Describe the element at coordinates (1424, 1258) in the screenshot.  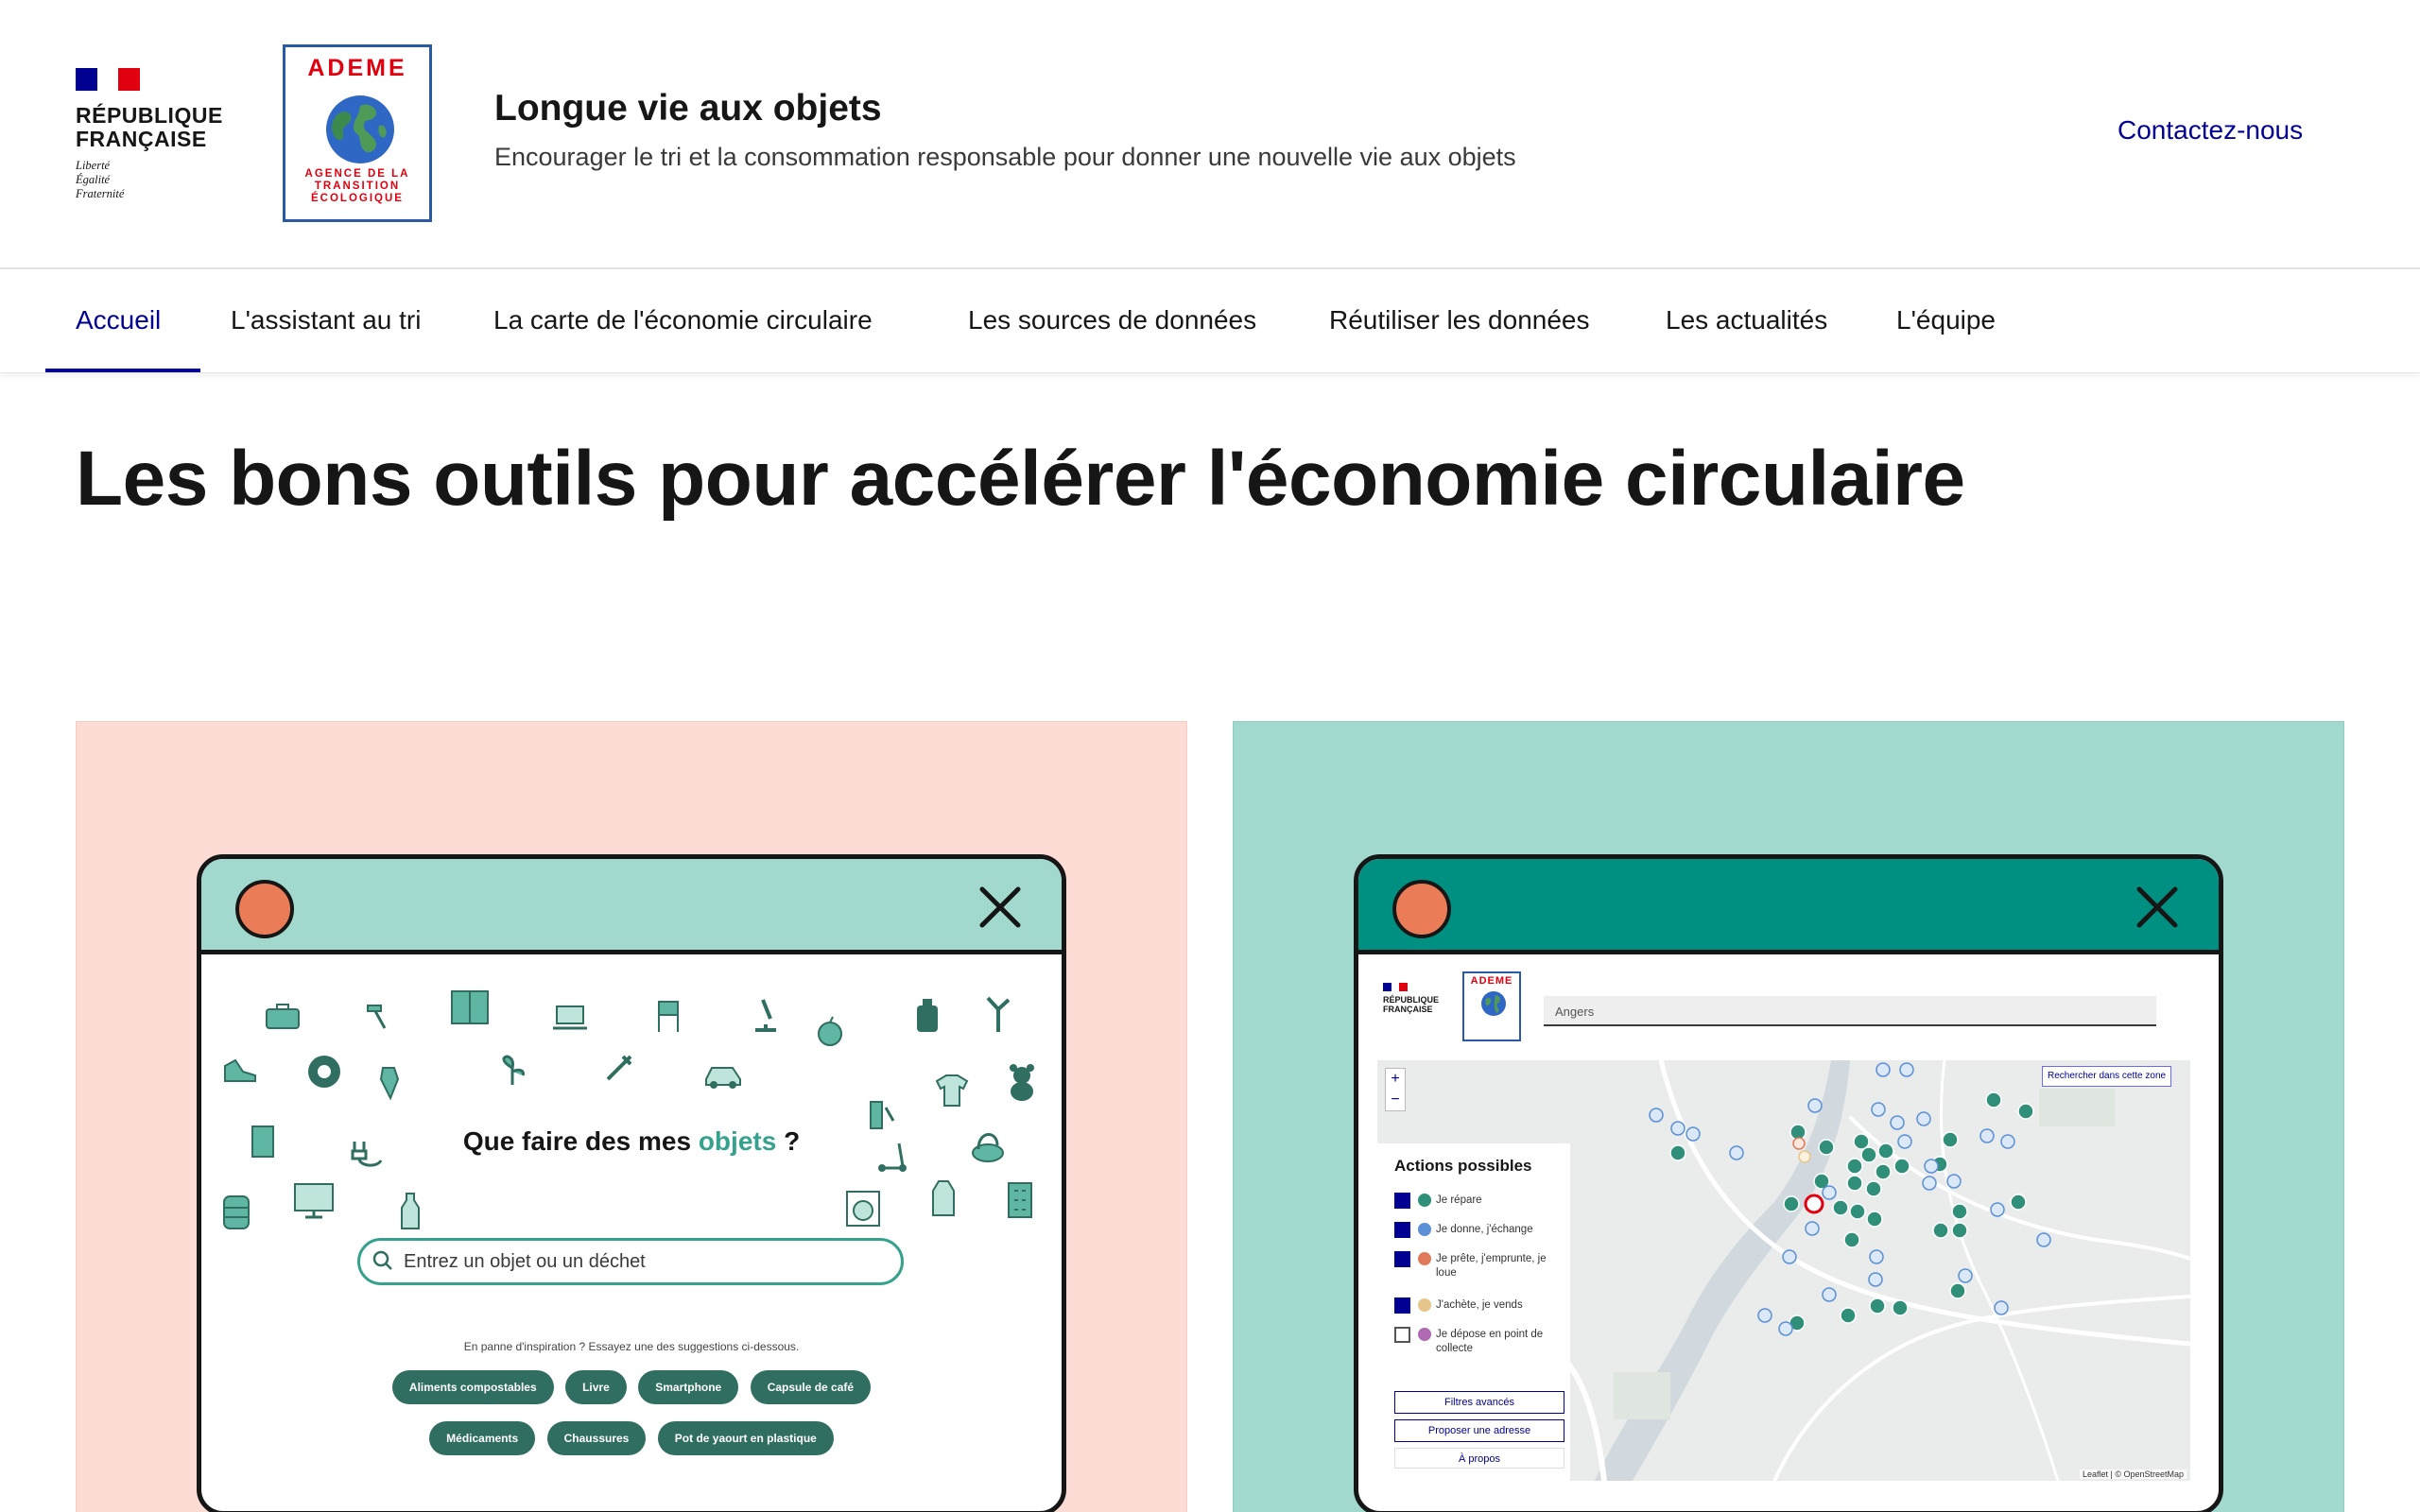
I see `lend-icon` at that location.